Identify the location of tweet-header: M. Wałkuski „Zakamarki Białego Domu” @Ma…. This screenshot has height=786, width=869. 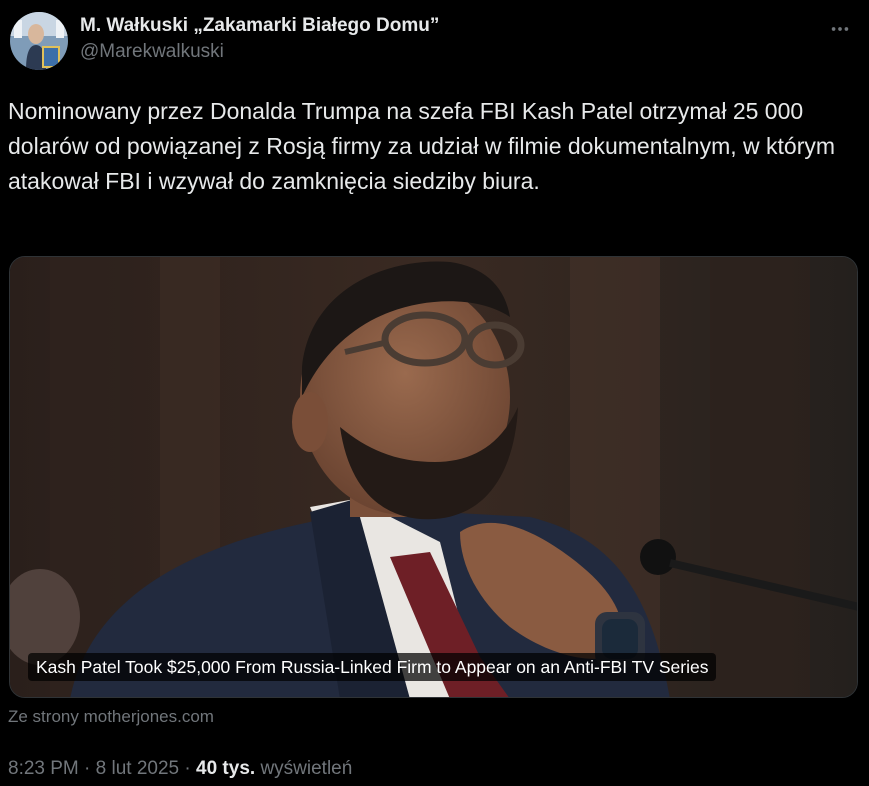
(434, 40).